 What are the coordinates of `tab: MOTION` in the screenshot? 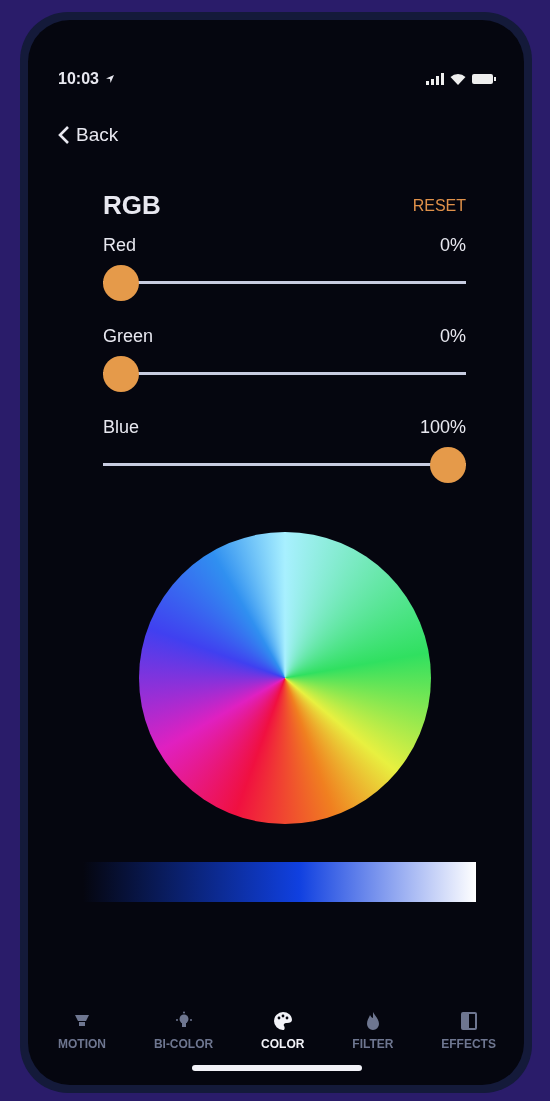 It's located at (82, 1031).